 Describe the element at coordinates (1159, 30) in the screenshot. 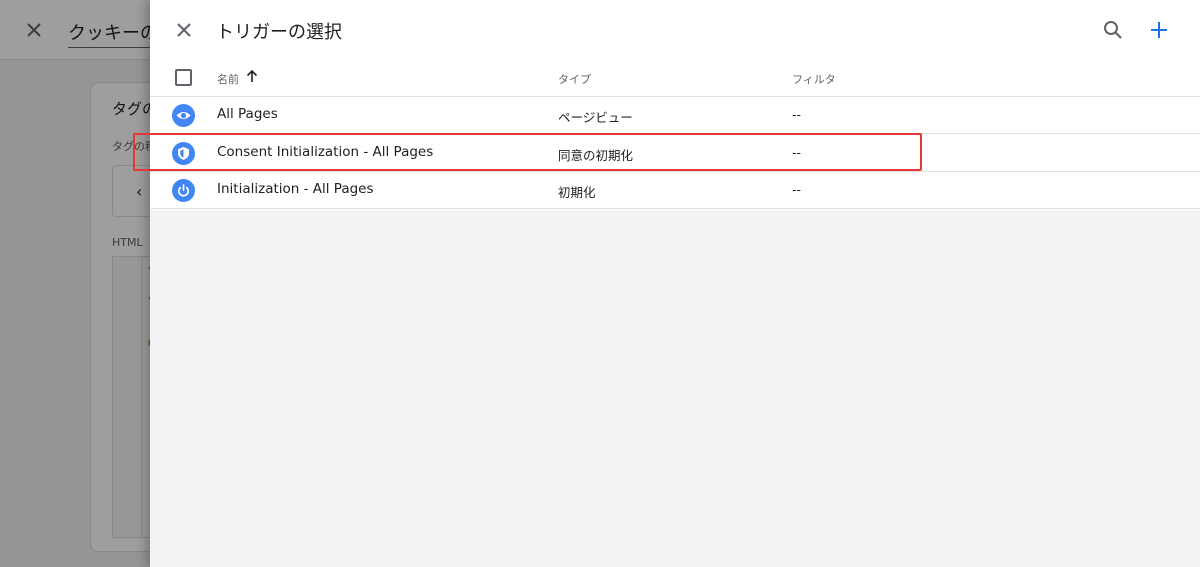

I see `add-icon` at that location.